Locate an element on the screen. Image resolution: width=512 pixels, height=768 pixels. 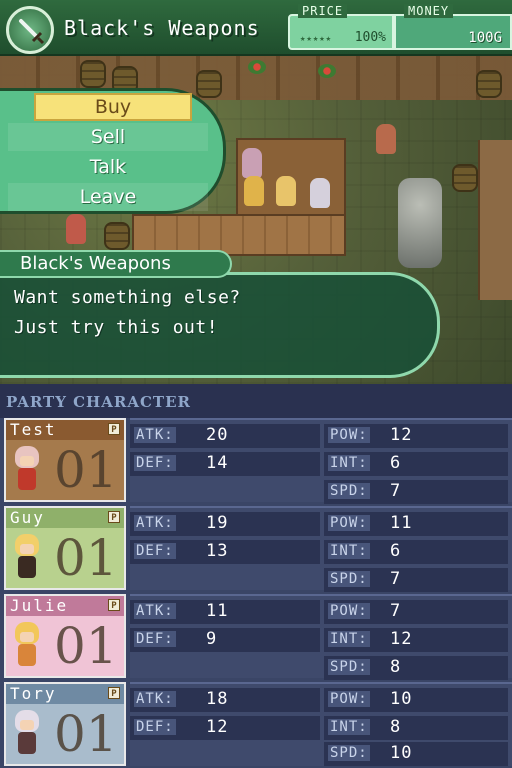
price-indicator: PRICE ★★★★★ 100% is located at coordinates (341, 27).